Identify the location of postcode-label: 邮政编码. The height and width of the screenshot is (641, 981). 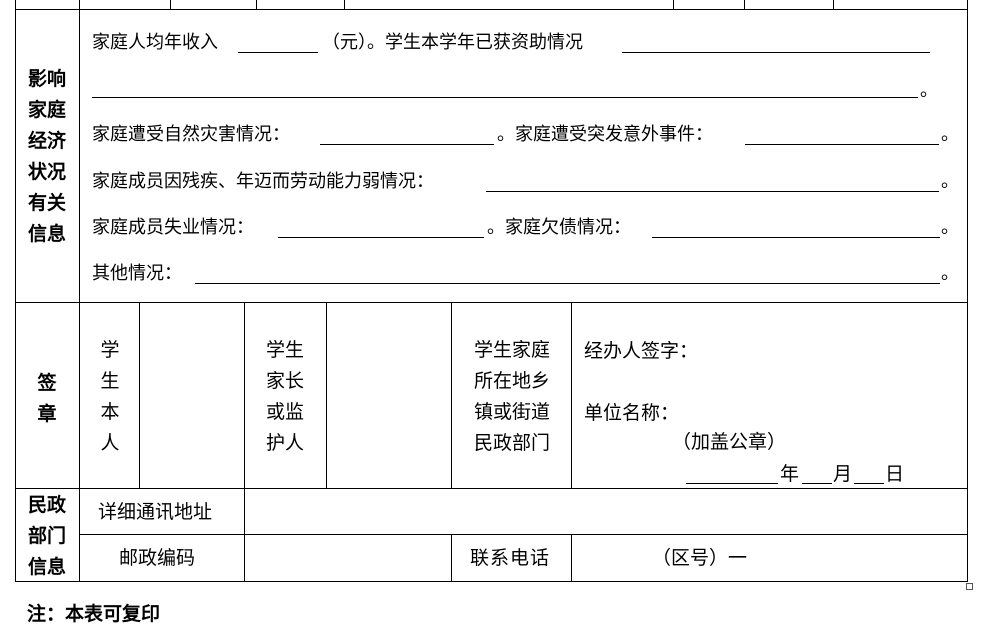
(157, 558).